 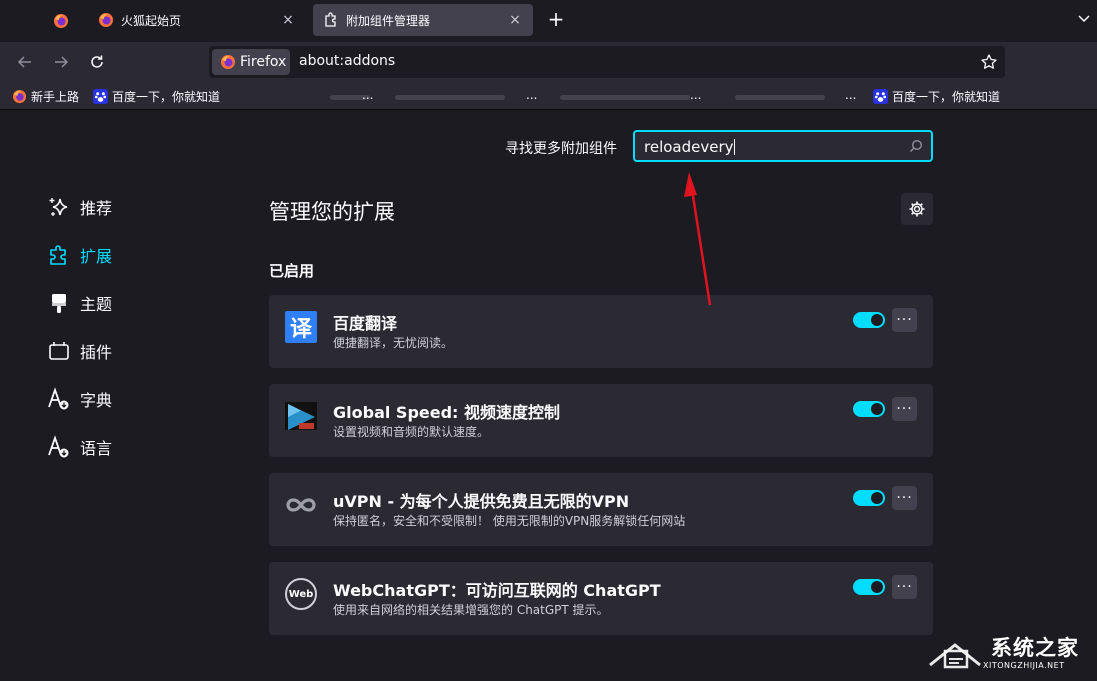 I want to click on watermark-title: 系统之家, so click(x=1035, y=648).